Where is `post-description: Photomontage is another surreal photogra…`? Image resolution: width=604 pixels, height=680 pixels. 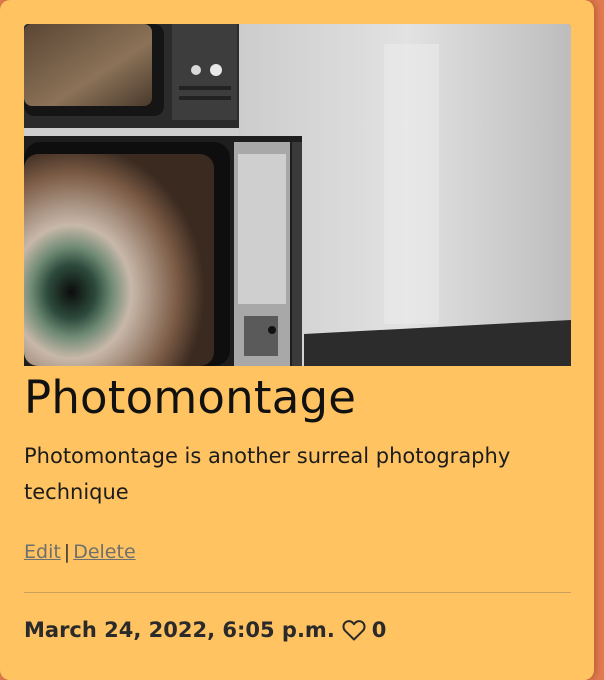 post-description: Photomontage is another surreal photogra… is located at coordinates (267, 474).